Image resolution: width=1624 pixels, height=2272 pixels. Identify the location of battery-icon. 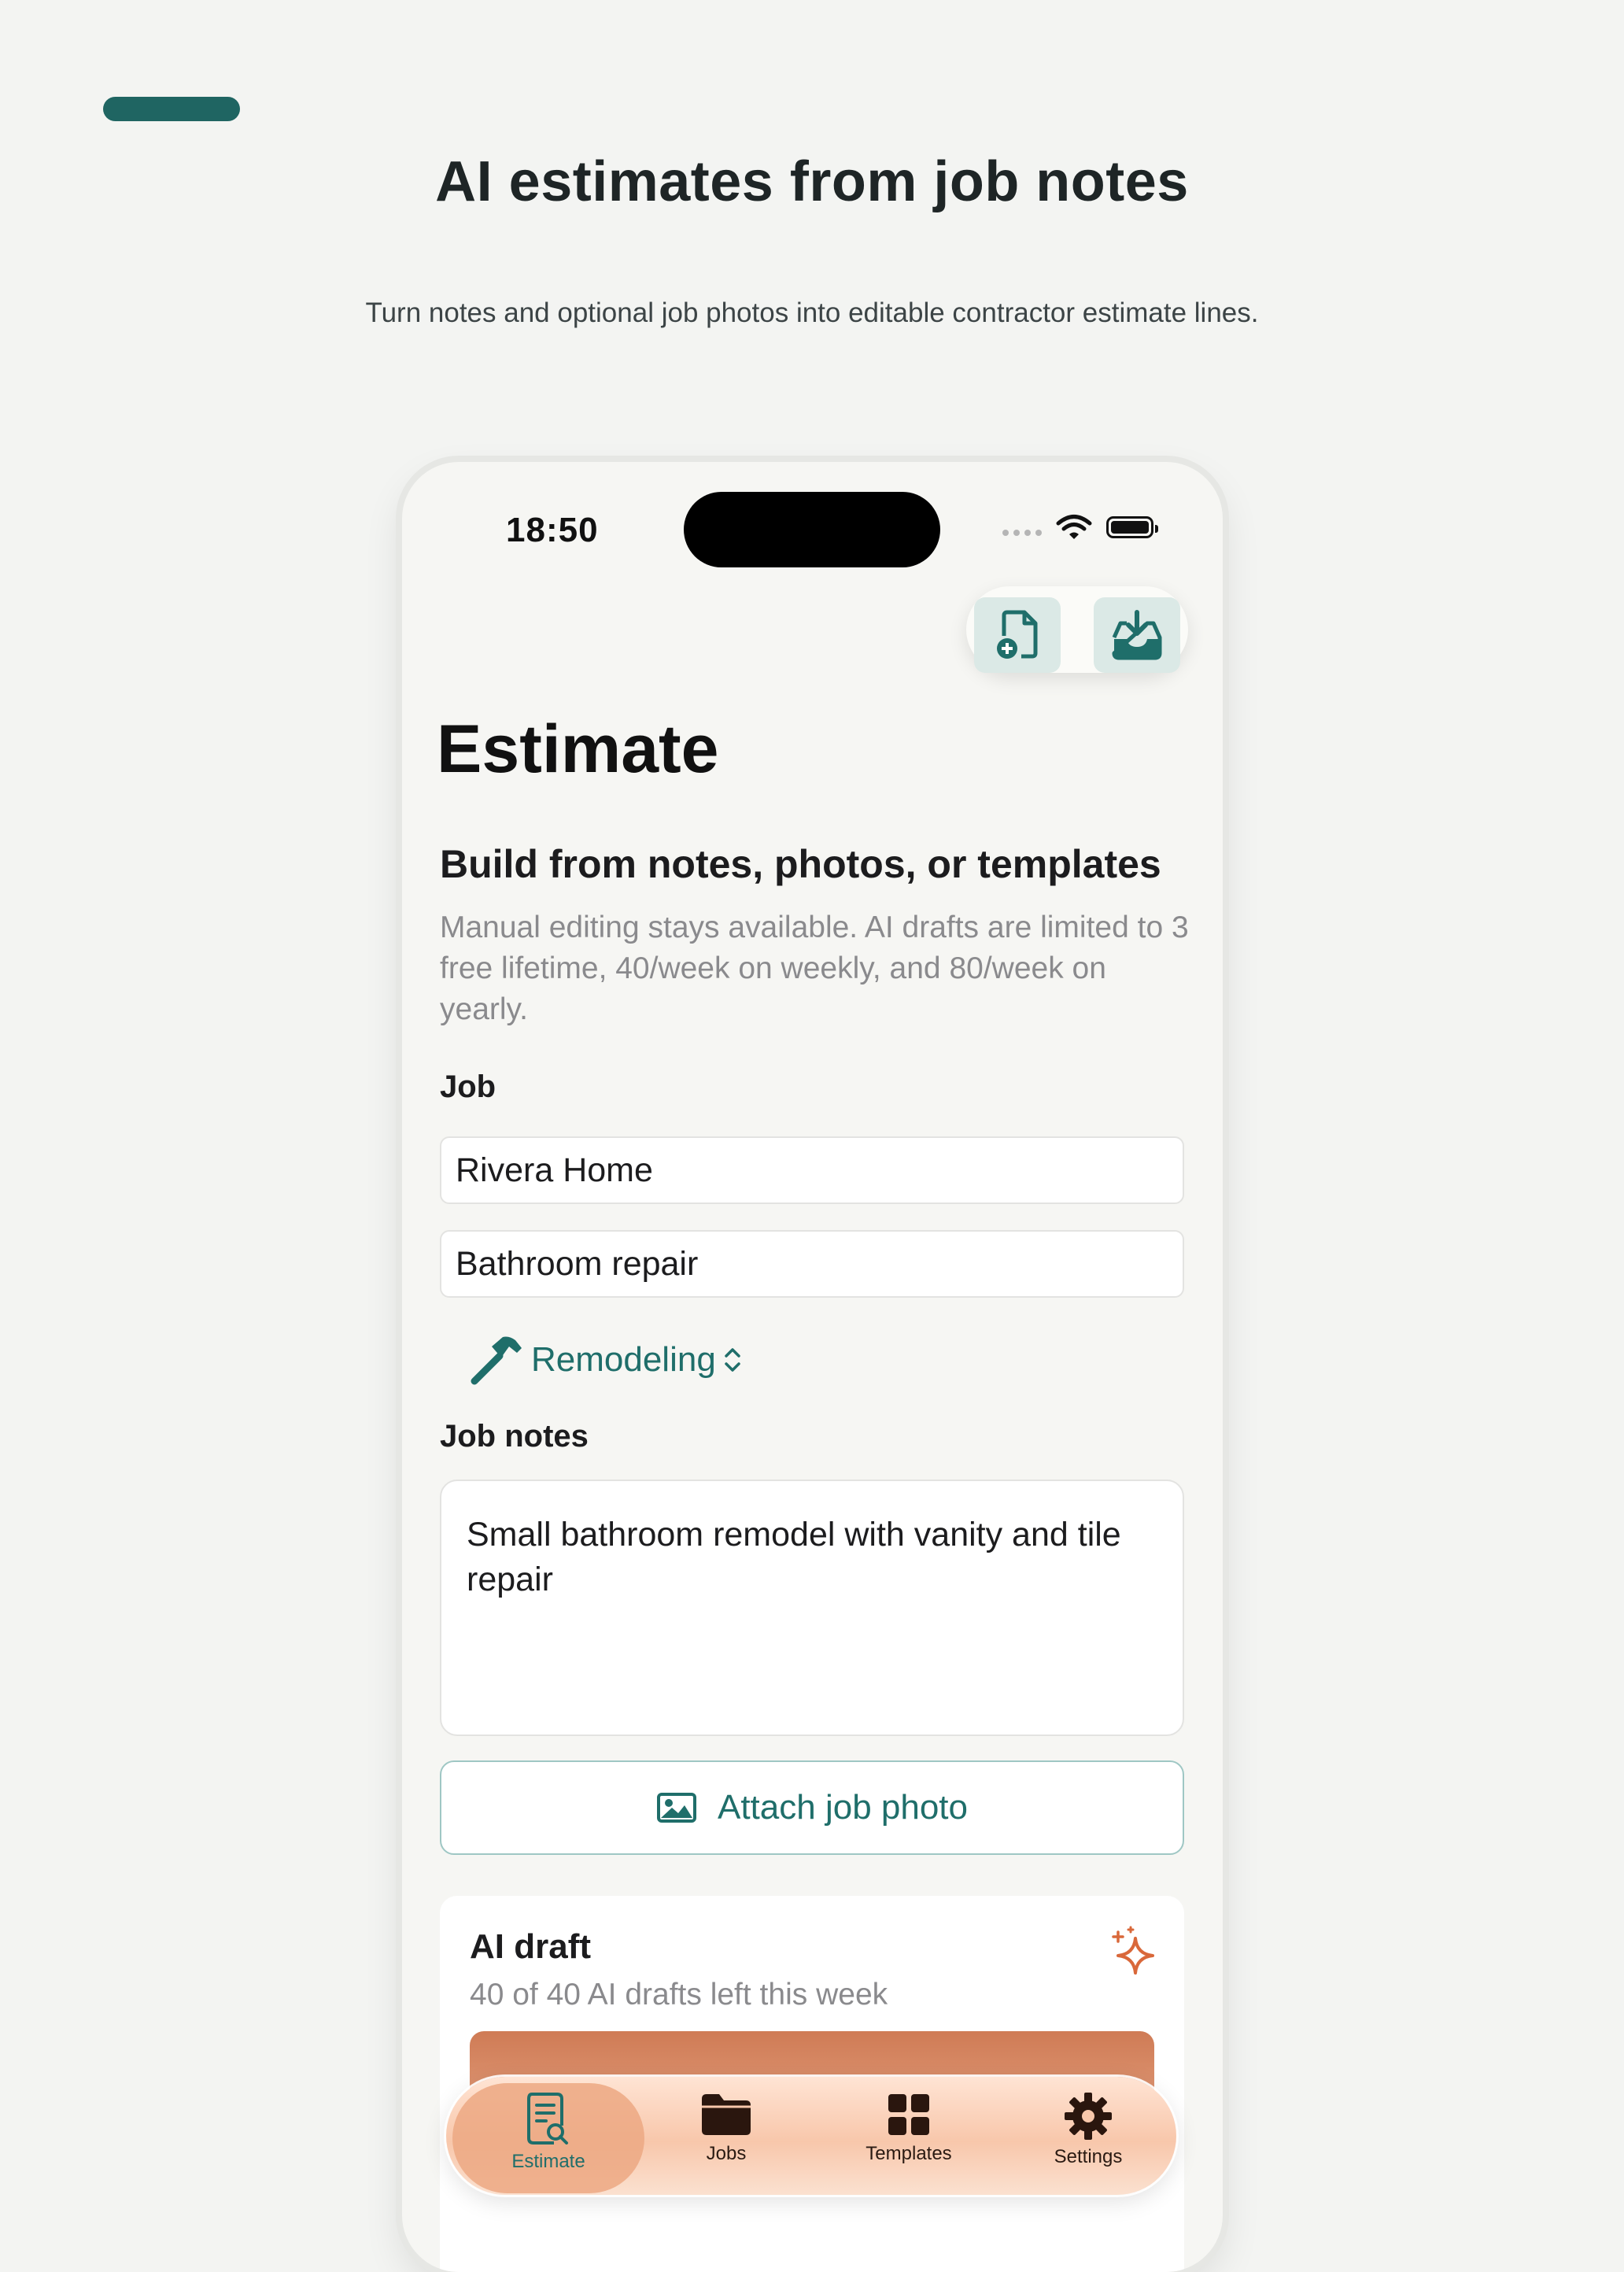
(1132, 527).